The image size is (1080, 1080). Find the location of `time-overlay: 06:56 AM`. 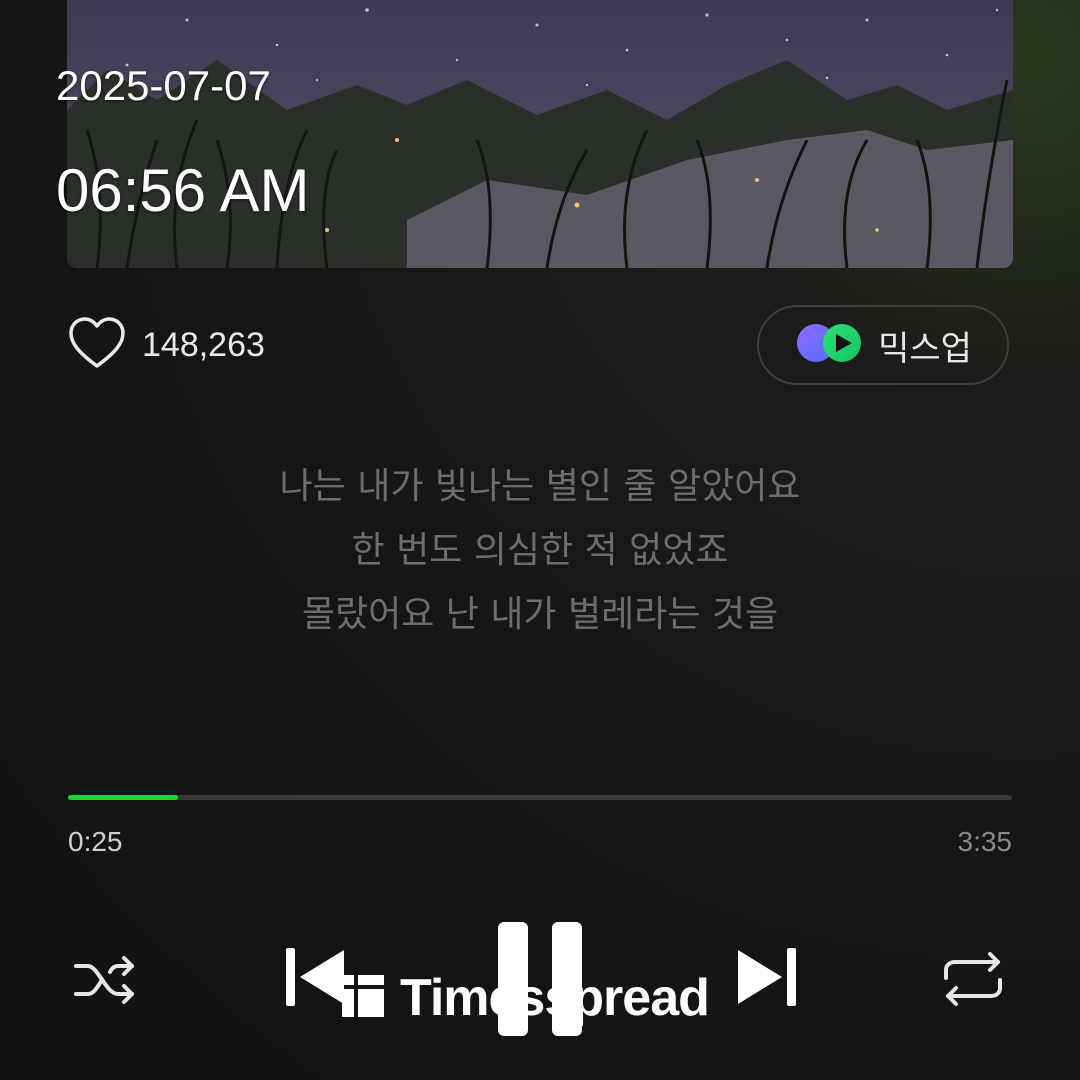

time-overlay: 06:56 AM is located at coordinates (183, 190).